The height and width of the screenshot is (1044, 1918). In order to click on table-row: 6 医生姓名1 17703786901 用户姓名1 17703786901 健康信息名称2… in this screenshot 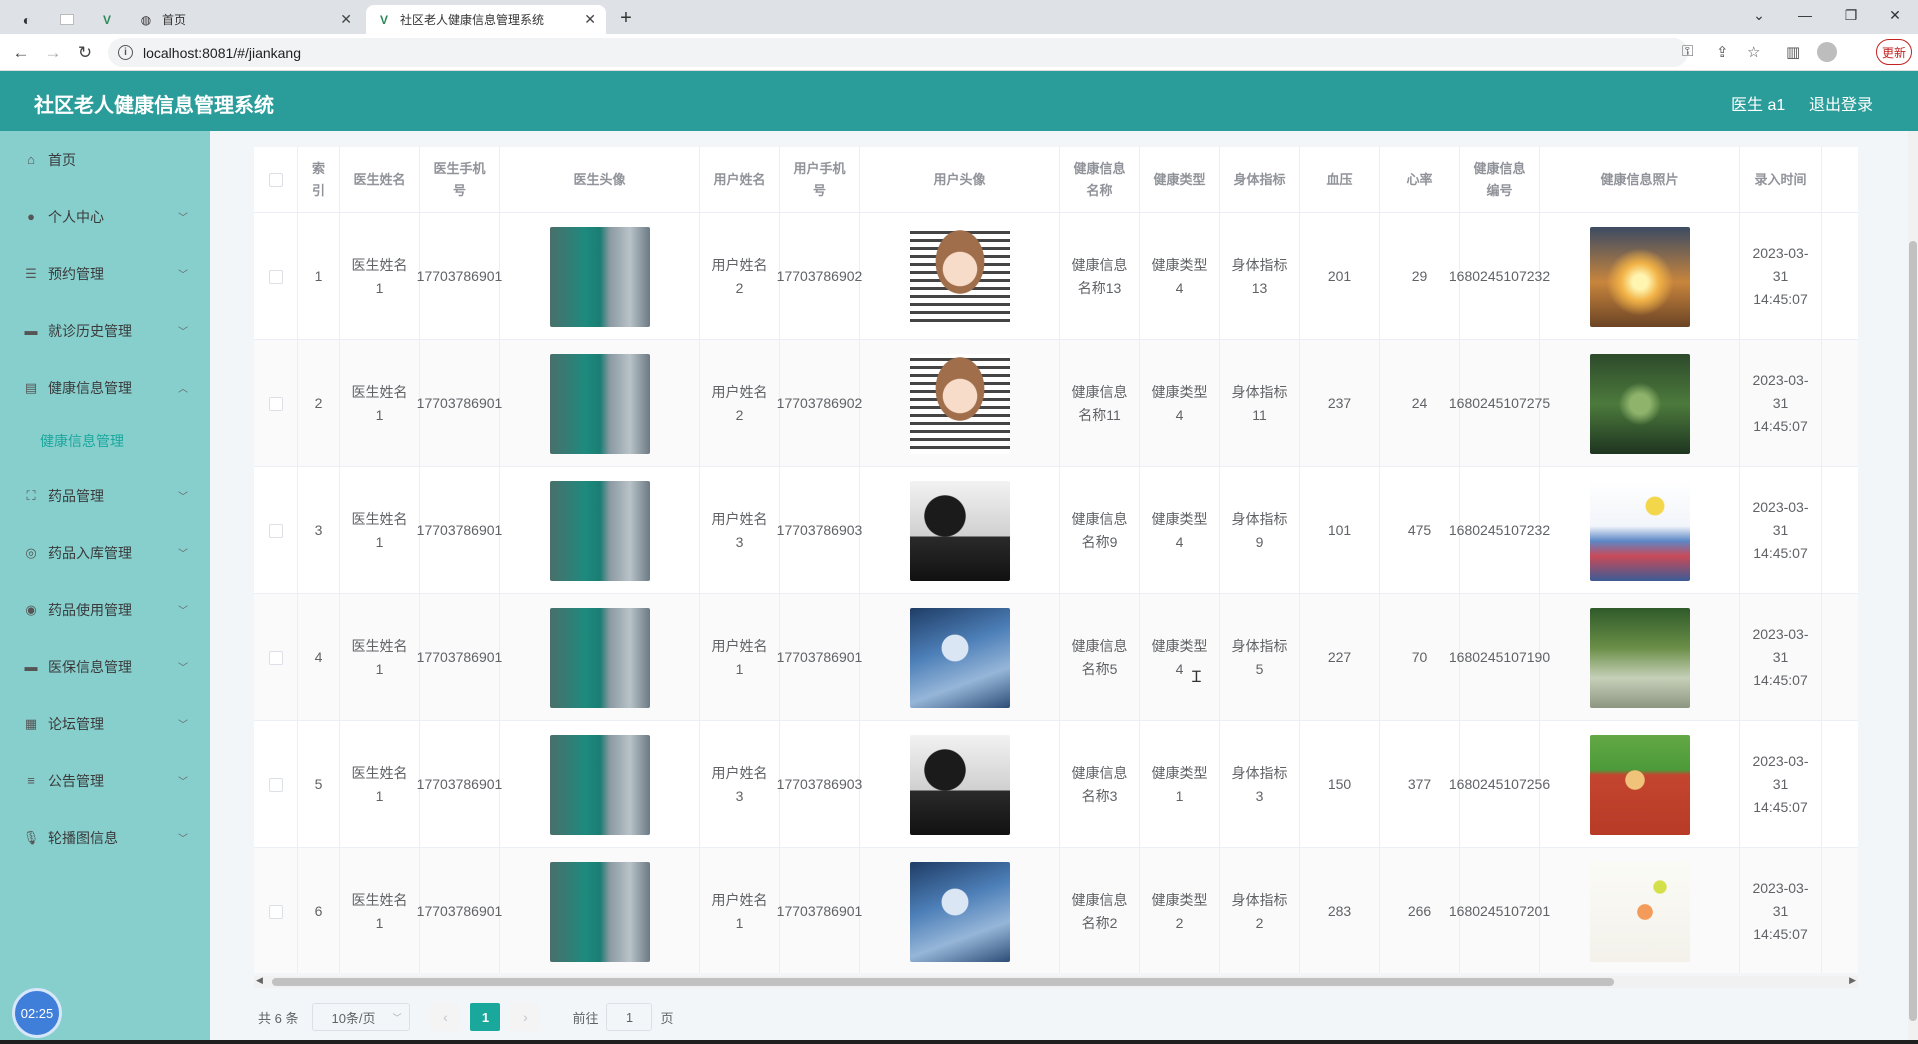, I will do `click(1056, 910)`.